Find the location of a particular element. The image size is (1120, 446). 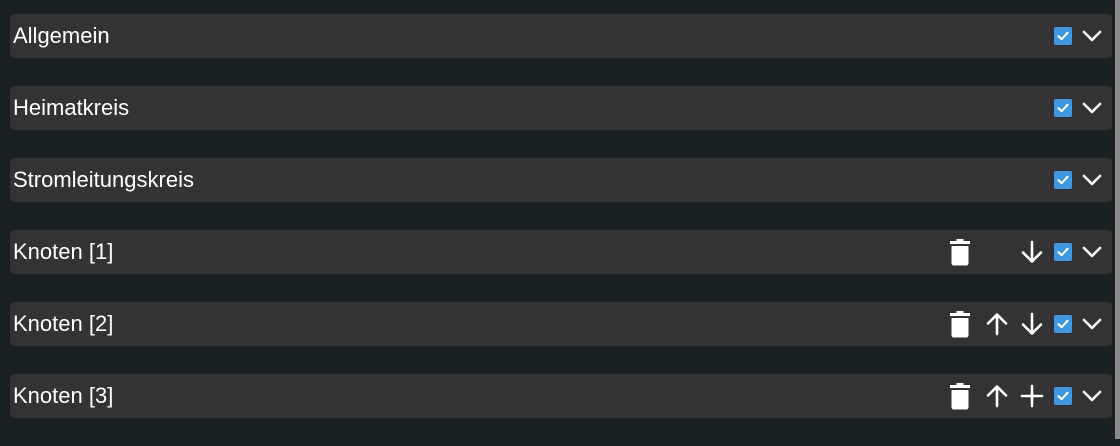

plus-icon is located at coordinates (1032, 396).